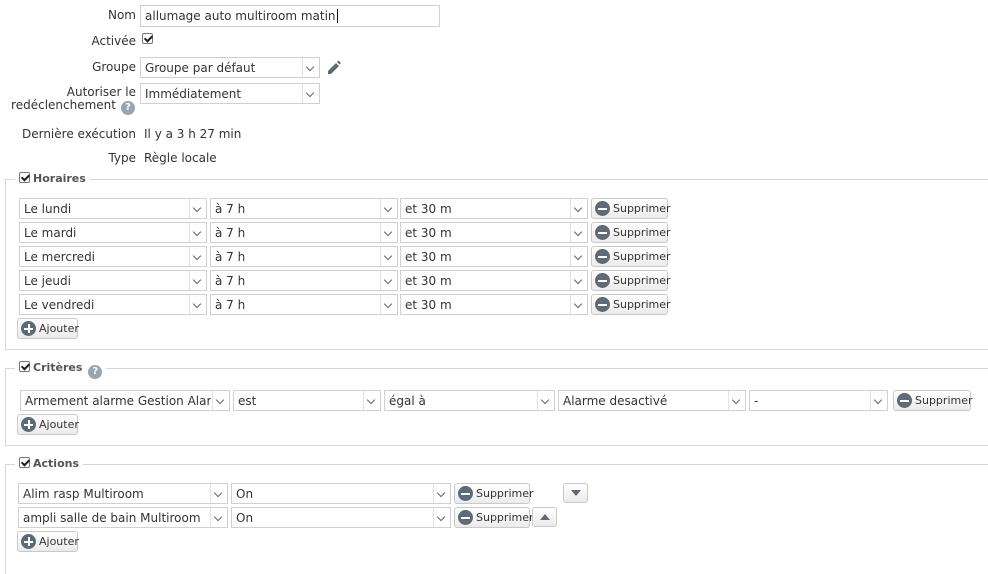 Image resolution: width=988 pixels, height=574 pixels. Describe the element at coordinates (615, 401) in the screenshot. I see `critere-value-value: Alarme desactivé` at that location.